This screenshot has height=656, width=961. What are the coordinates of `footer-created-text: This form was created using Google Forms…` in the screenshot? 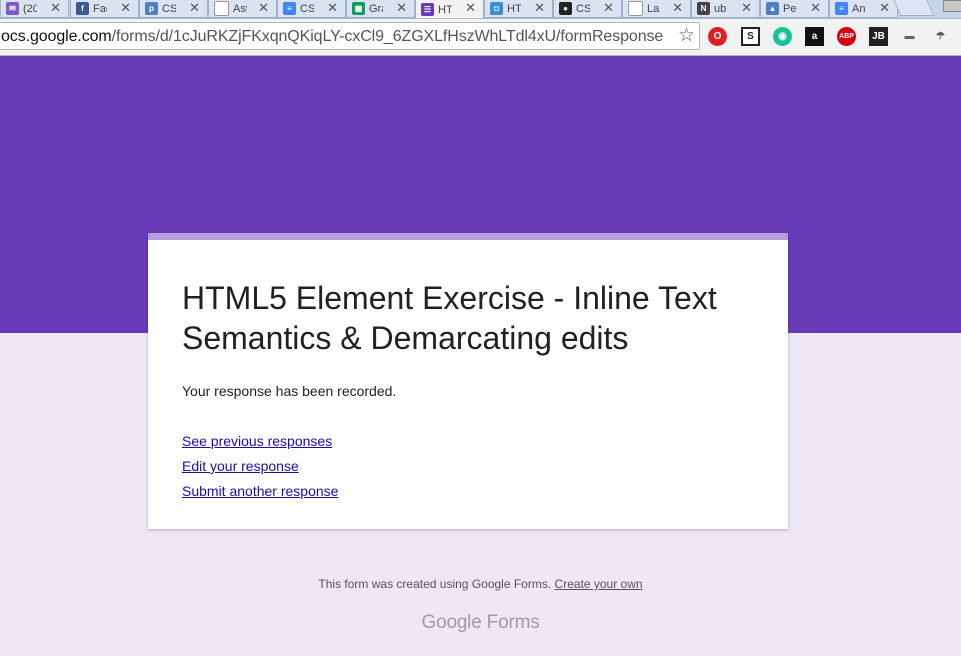 It's located at (435, 584).